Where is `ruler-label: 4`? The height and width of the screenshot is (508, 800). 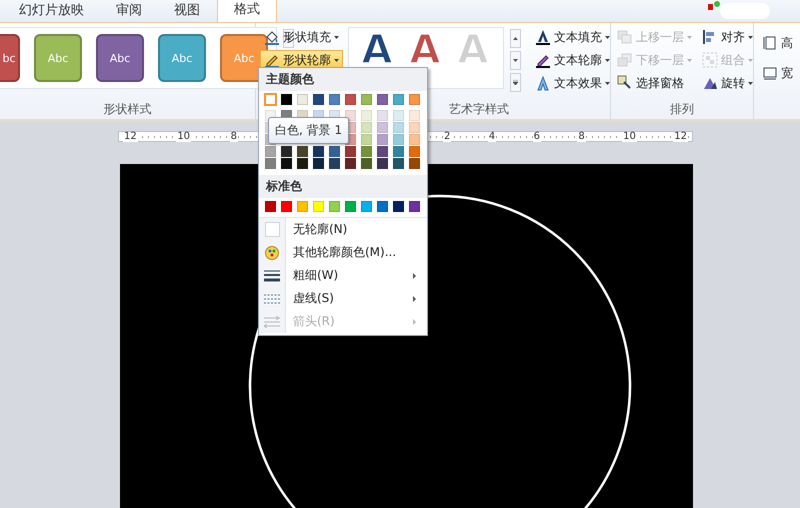 ruler-label: 4 is located at coordinates (492, 137).